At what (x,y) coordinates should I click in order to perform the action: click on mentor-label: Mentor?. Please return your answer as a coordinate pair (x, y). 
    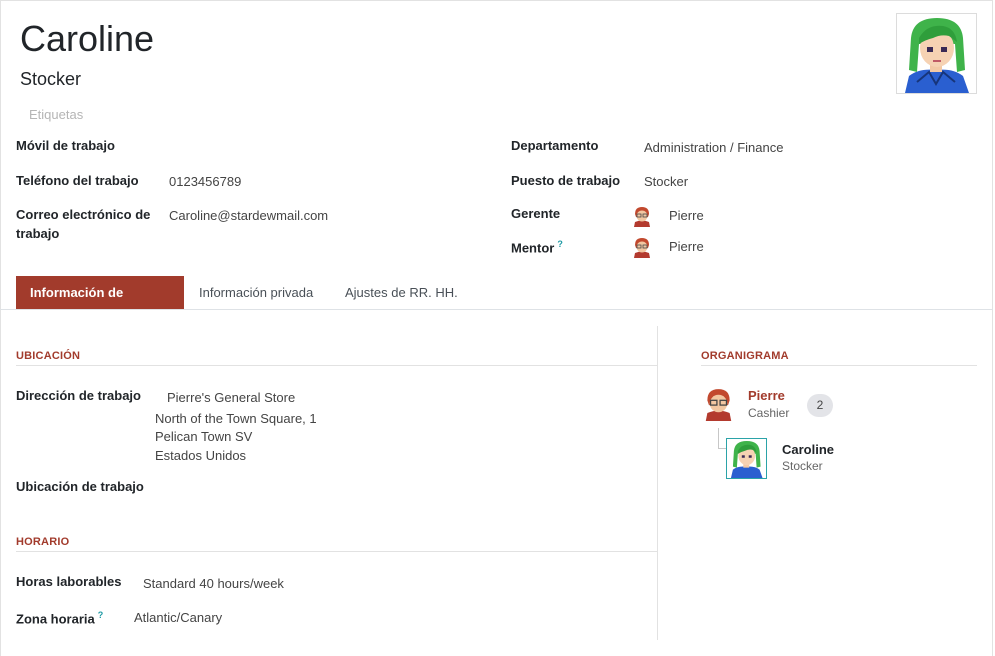
    Looking at the image, I should click on (537, 246).